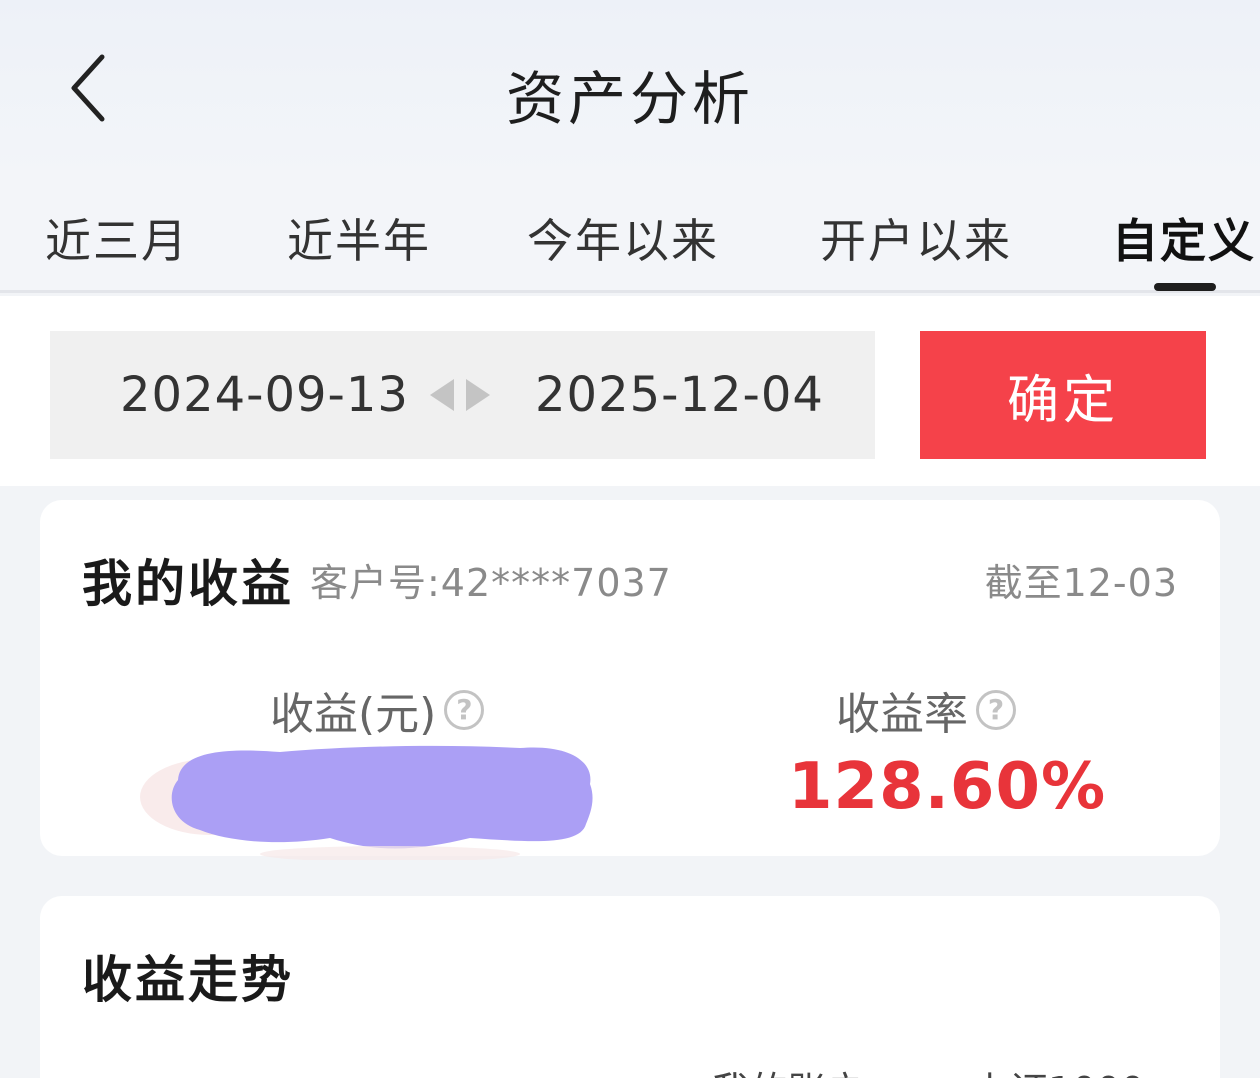 This screenshot has height=1078, width=1260. What do you see at coordinates (1081, 583) in the screenshot?
I see `as-of-date: 截至12-03` at bounding box center [1081, 583].